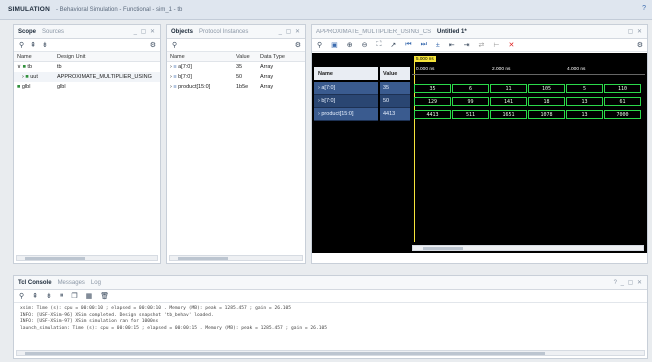  I want to click on tab-objects: Objects, so click(182, 32).